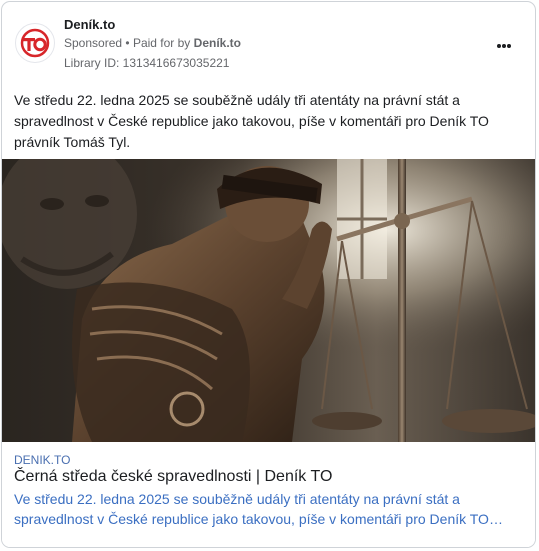  I want to click on denik-to-logo-icon, so click(35, 43).